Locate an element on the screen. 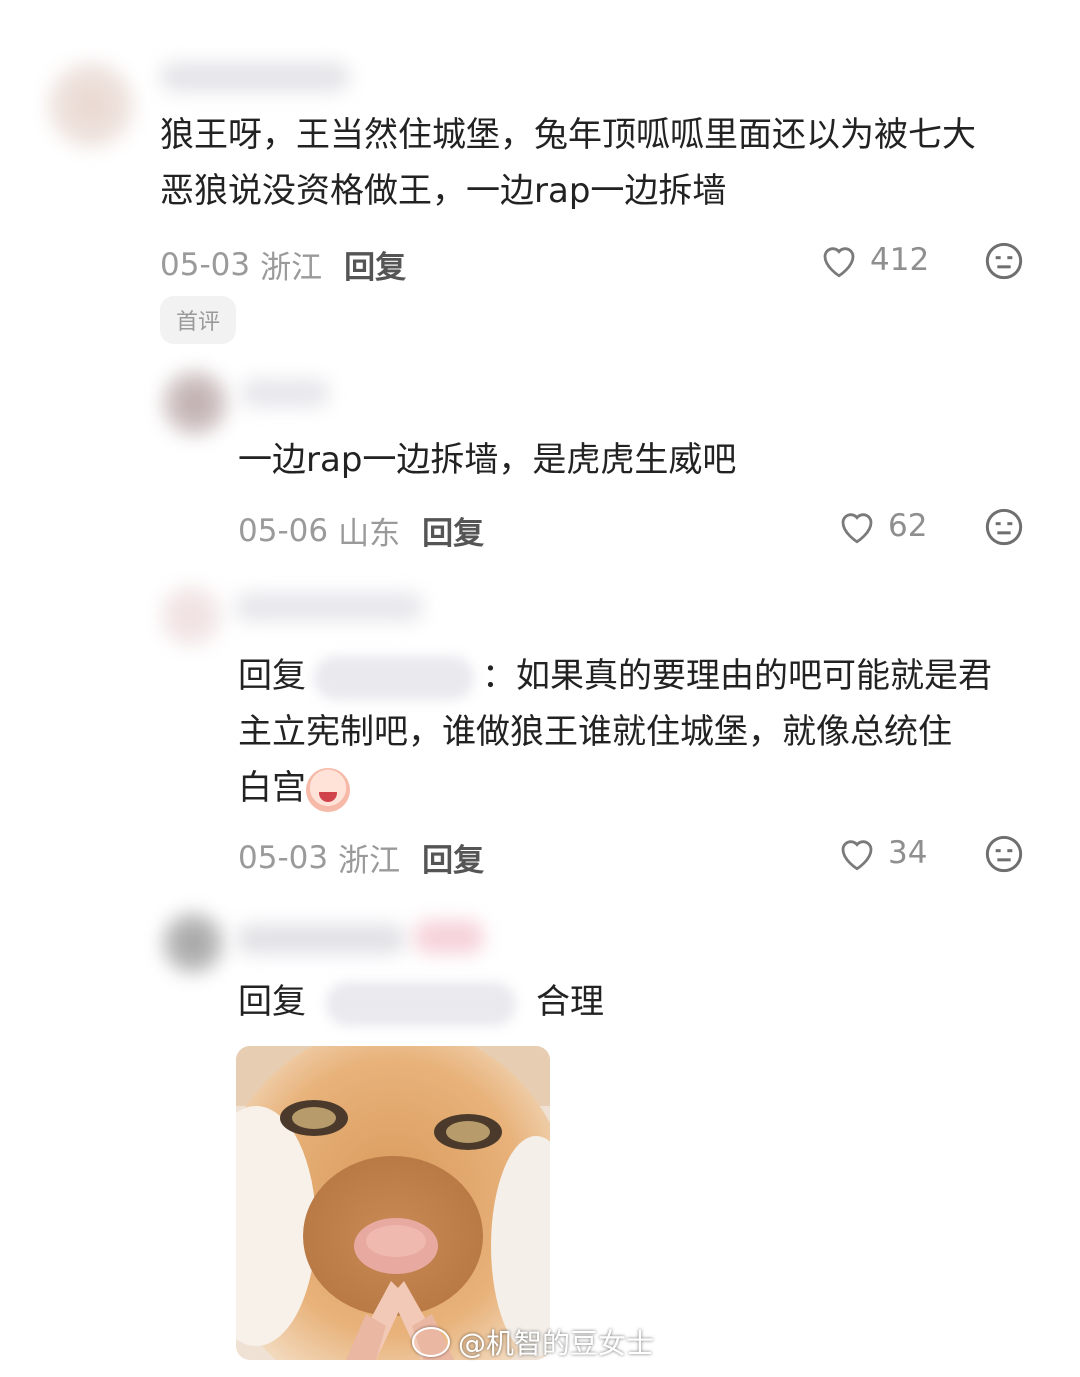  like-button: 34 is located at coordinates (881, 853).